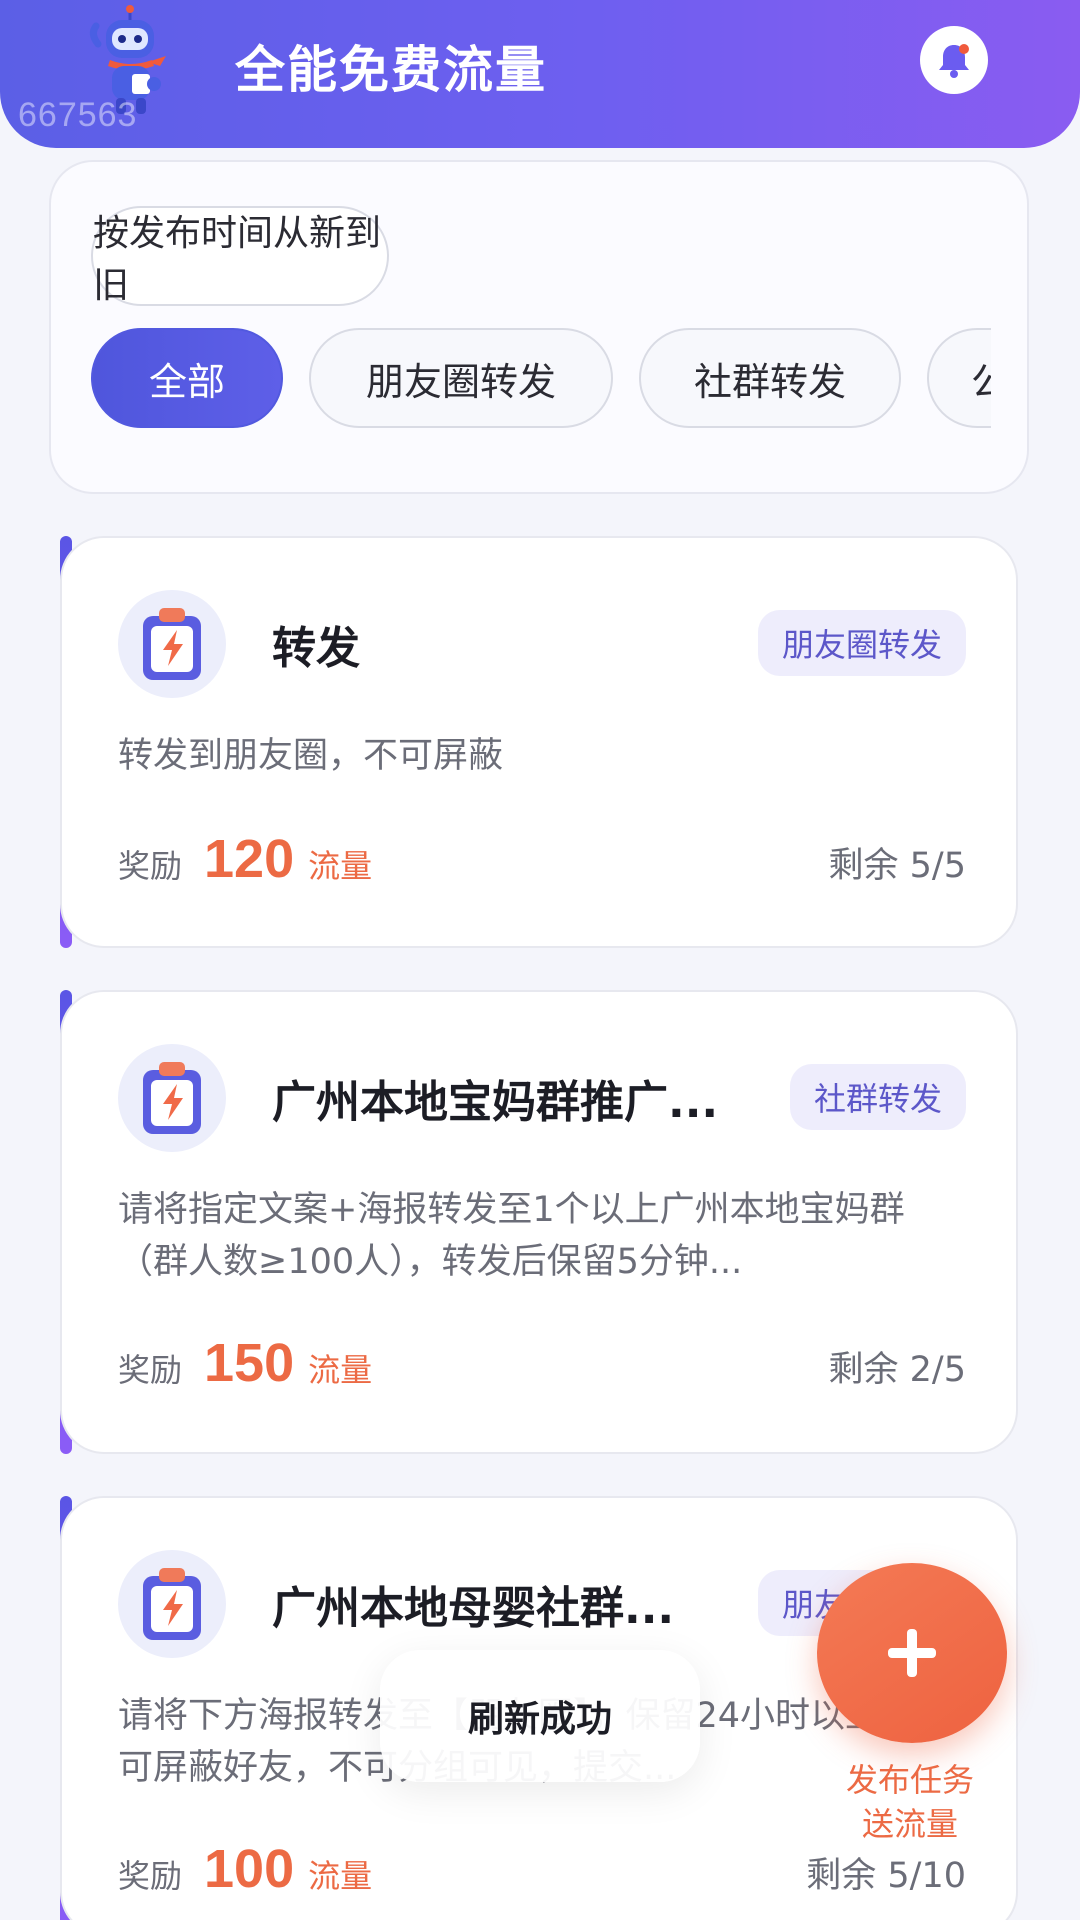 This screenshot has height=1920, width=1080. Describe the element at coordinates (770, 378) in the screenshot. I see `tab-group-forward: 社群转发` at that location.